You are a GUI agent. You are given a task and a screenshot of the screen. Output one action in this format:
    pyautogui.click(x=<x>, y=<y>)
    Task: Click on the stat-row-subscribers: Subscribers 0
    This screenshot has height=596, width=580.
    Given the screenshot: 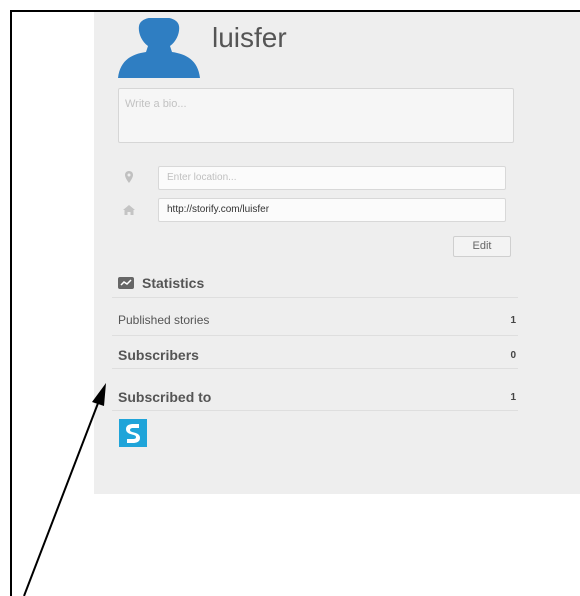 What is the action you would take?
    pyautogui.click(x=317, y=355)
    